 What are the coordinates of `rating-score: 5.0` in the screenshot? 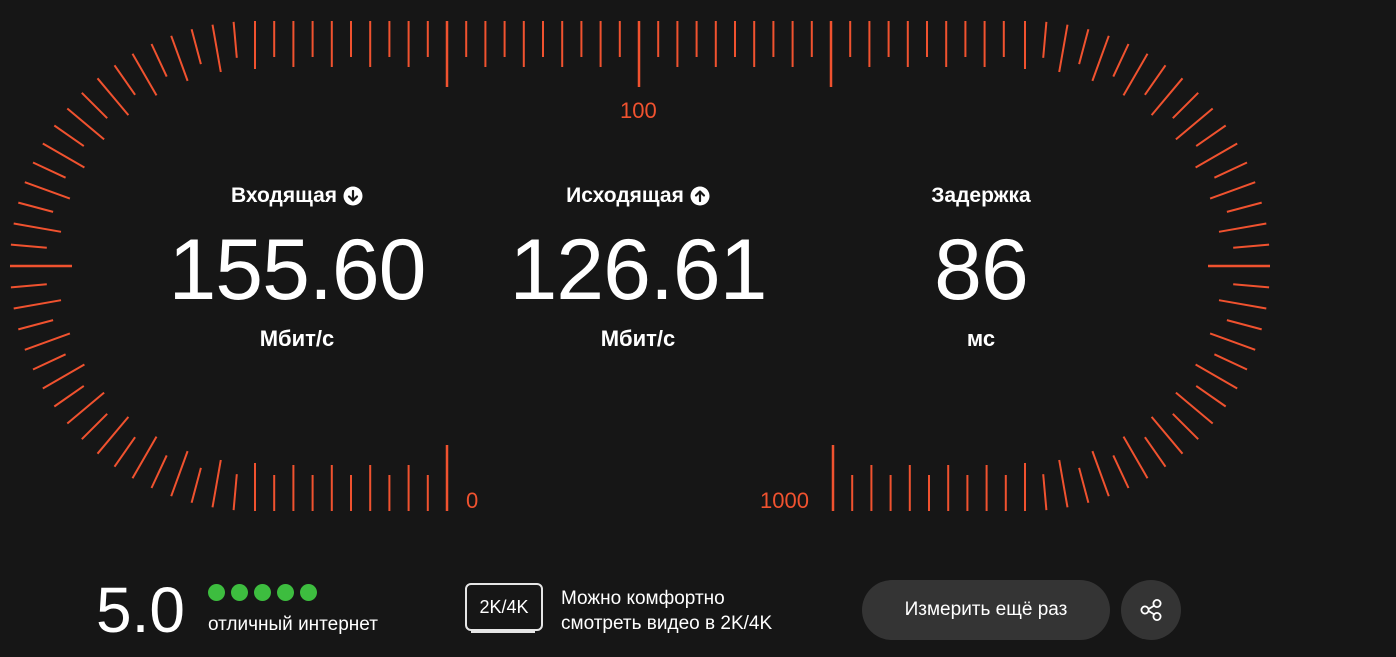 It's located at (140, 610).